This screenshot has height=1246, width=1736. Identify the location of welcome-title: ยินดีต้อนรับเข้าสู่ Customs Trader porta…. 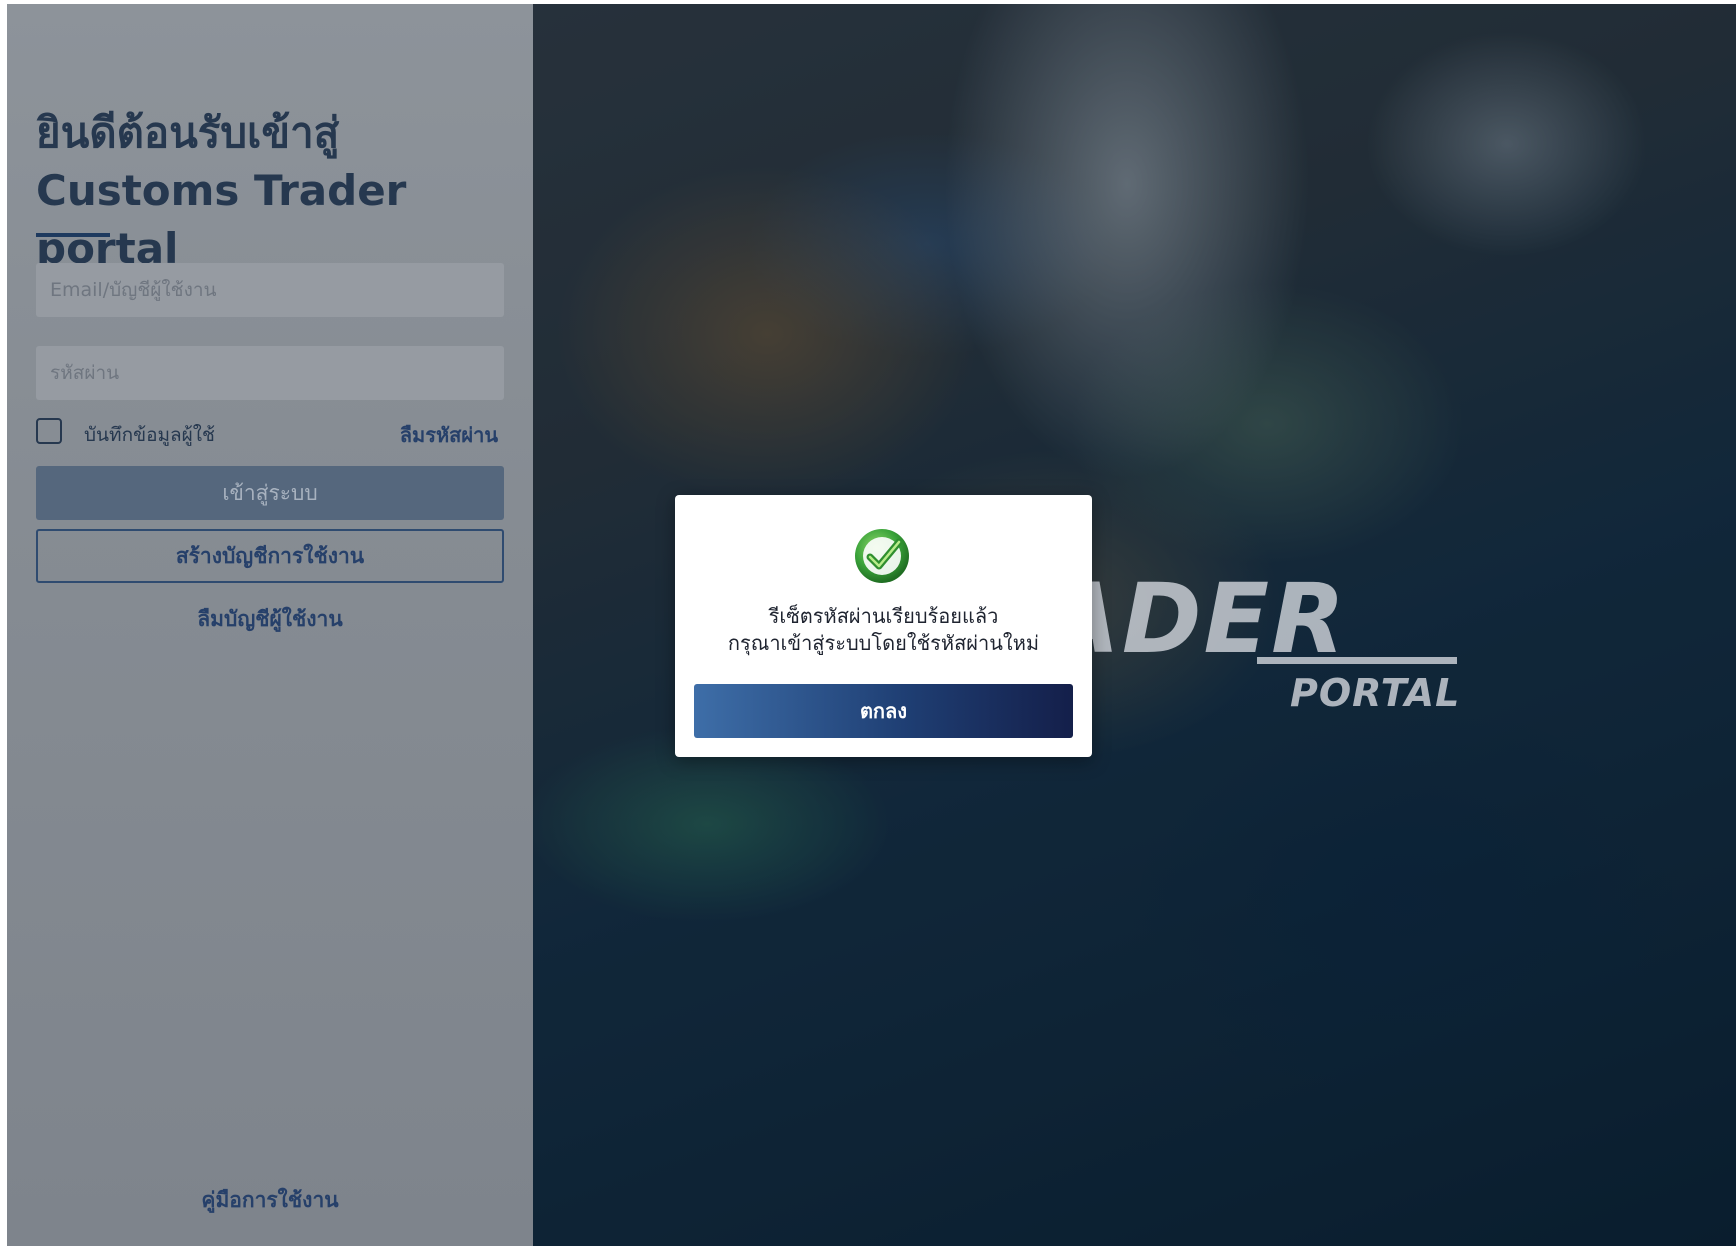
(284, 191).